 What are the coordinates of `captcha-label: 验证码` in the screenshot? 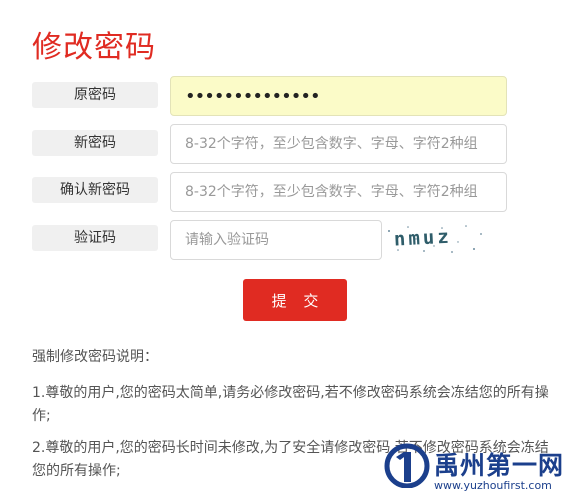 It's located at (95, 238).